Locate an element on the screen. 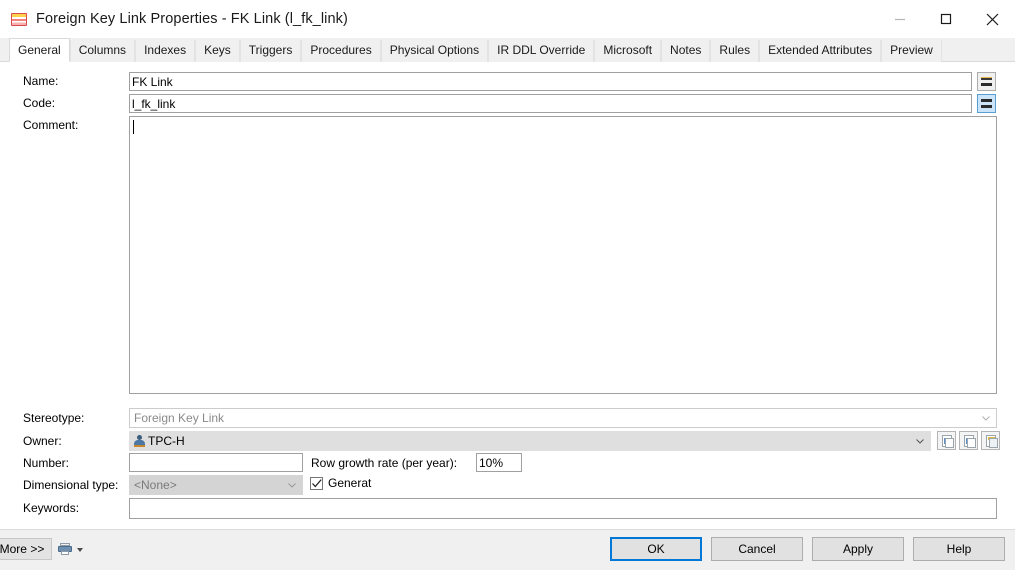 The width and height of the screenshot is (1015, 570). name-label: Name: is located at coordinates (41, 81).